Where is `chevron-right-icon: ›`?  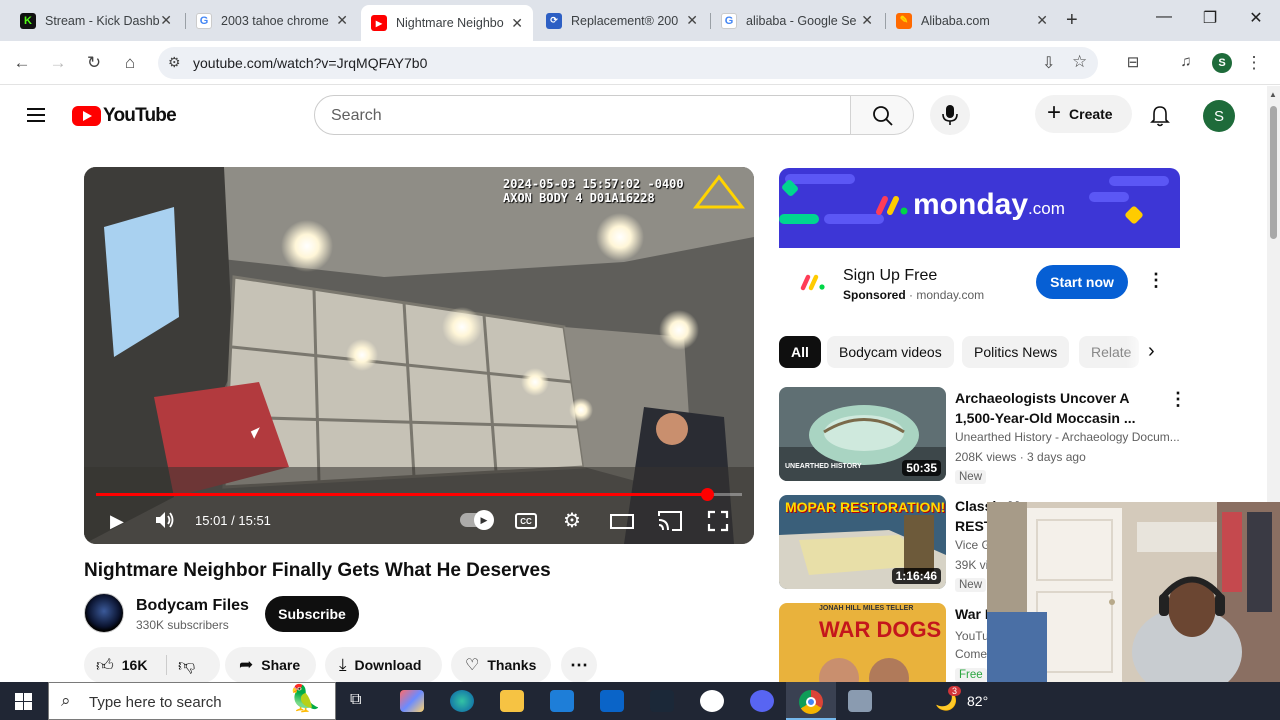
chevron-right-icon: › is located at coordinates (1151, 351).